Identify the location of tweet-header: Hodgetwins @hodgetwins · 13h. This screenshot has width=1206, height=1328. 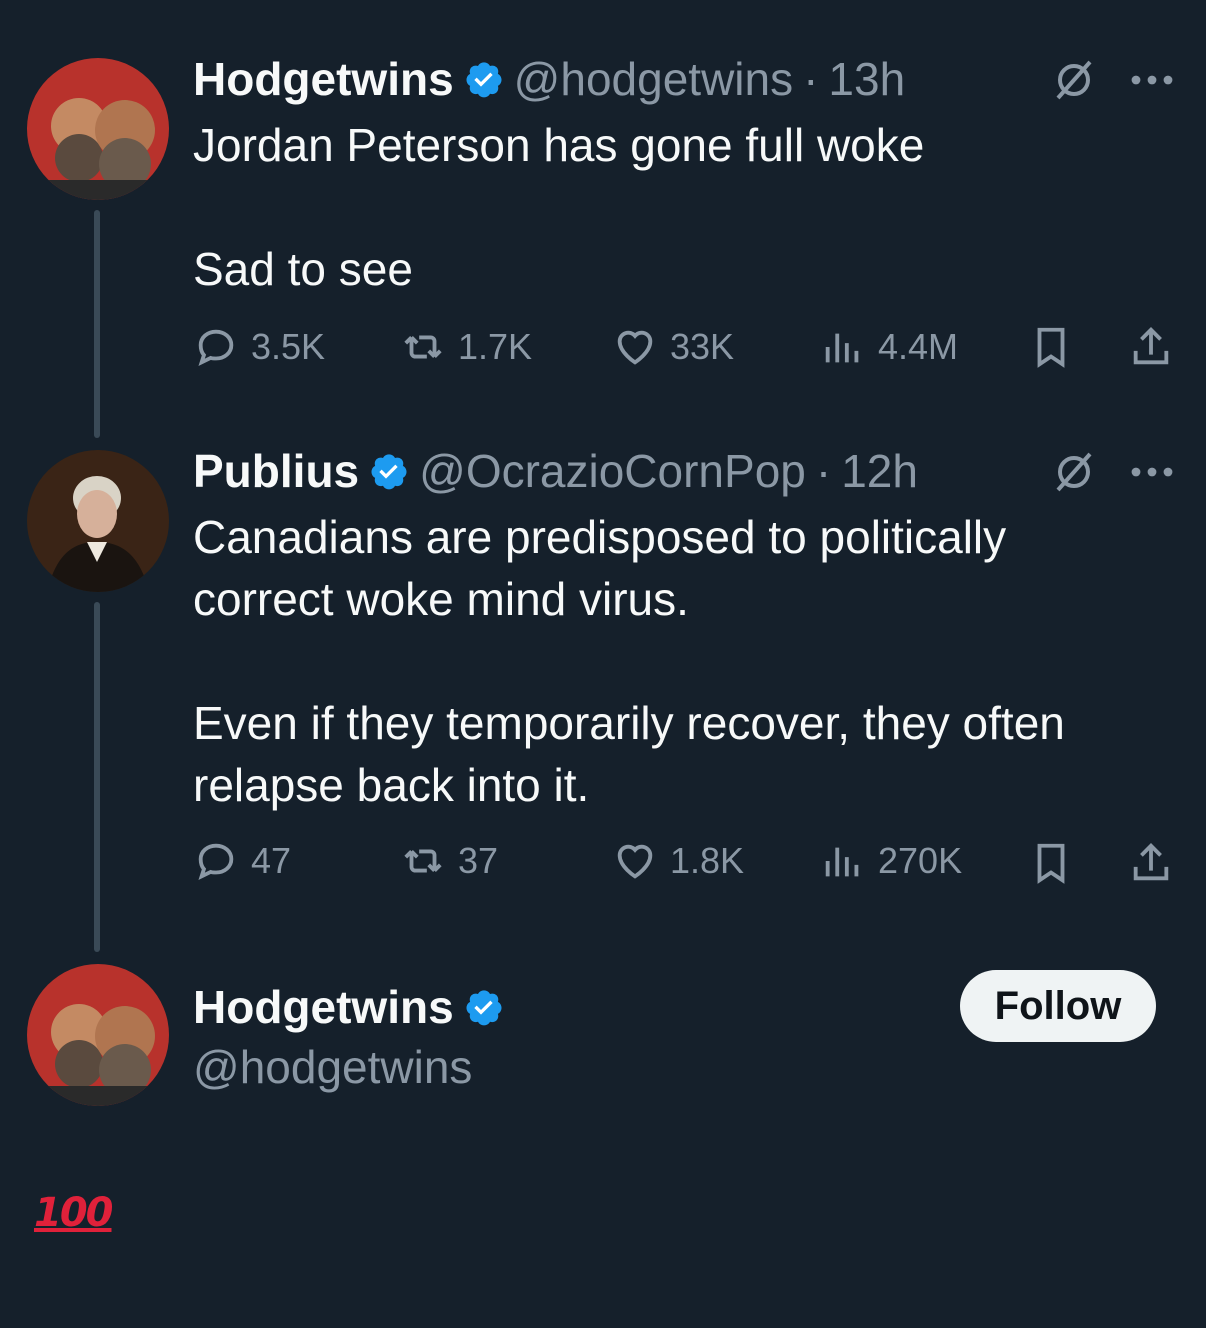
(549, 79).